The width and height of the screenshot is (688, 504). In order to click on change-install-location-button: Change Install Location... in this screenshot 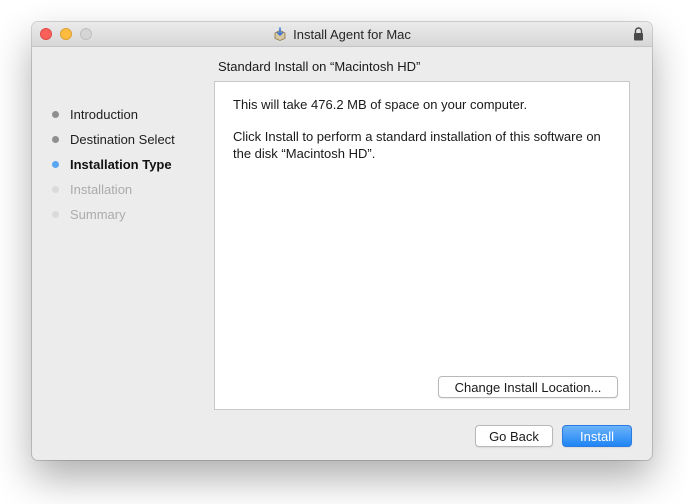, I will do `click(528, 387)`.